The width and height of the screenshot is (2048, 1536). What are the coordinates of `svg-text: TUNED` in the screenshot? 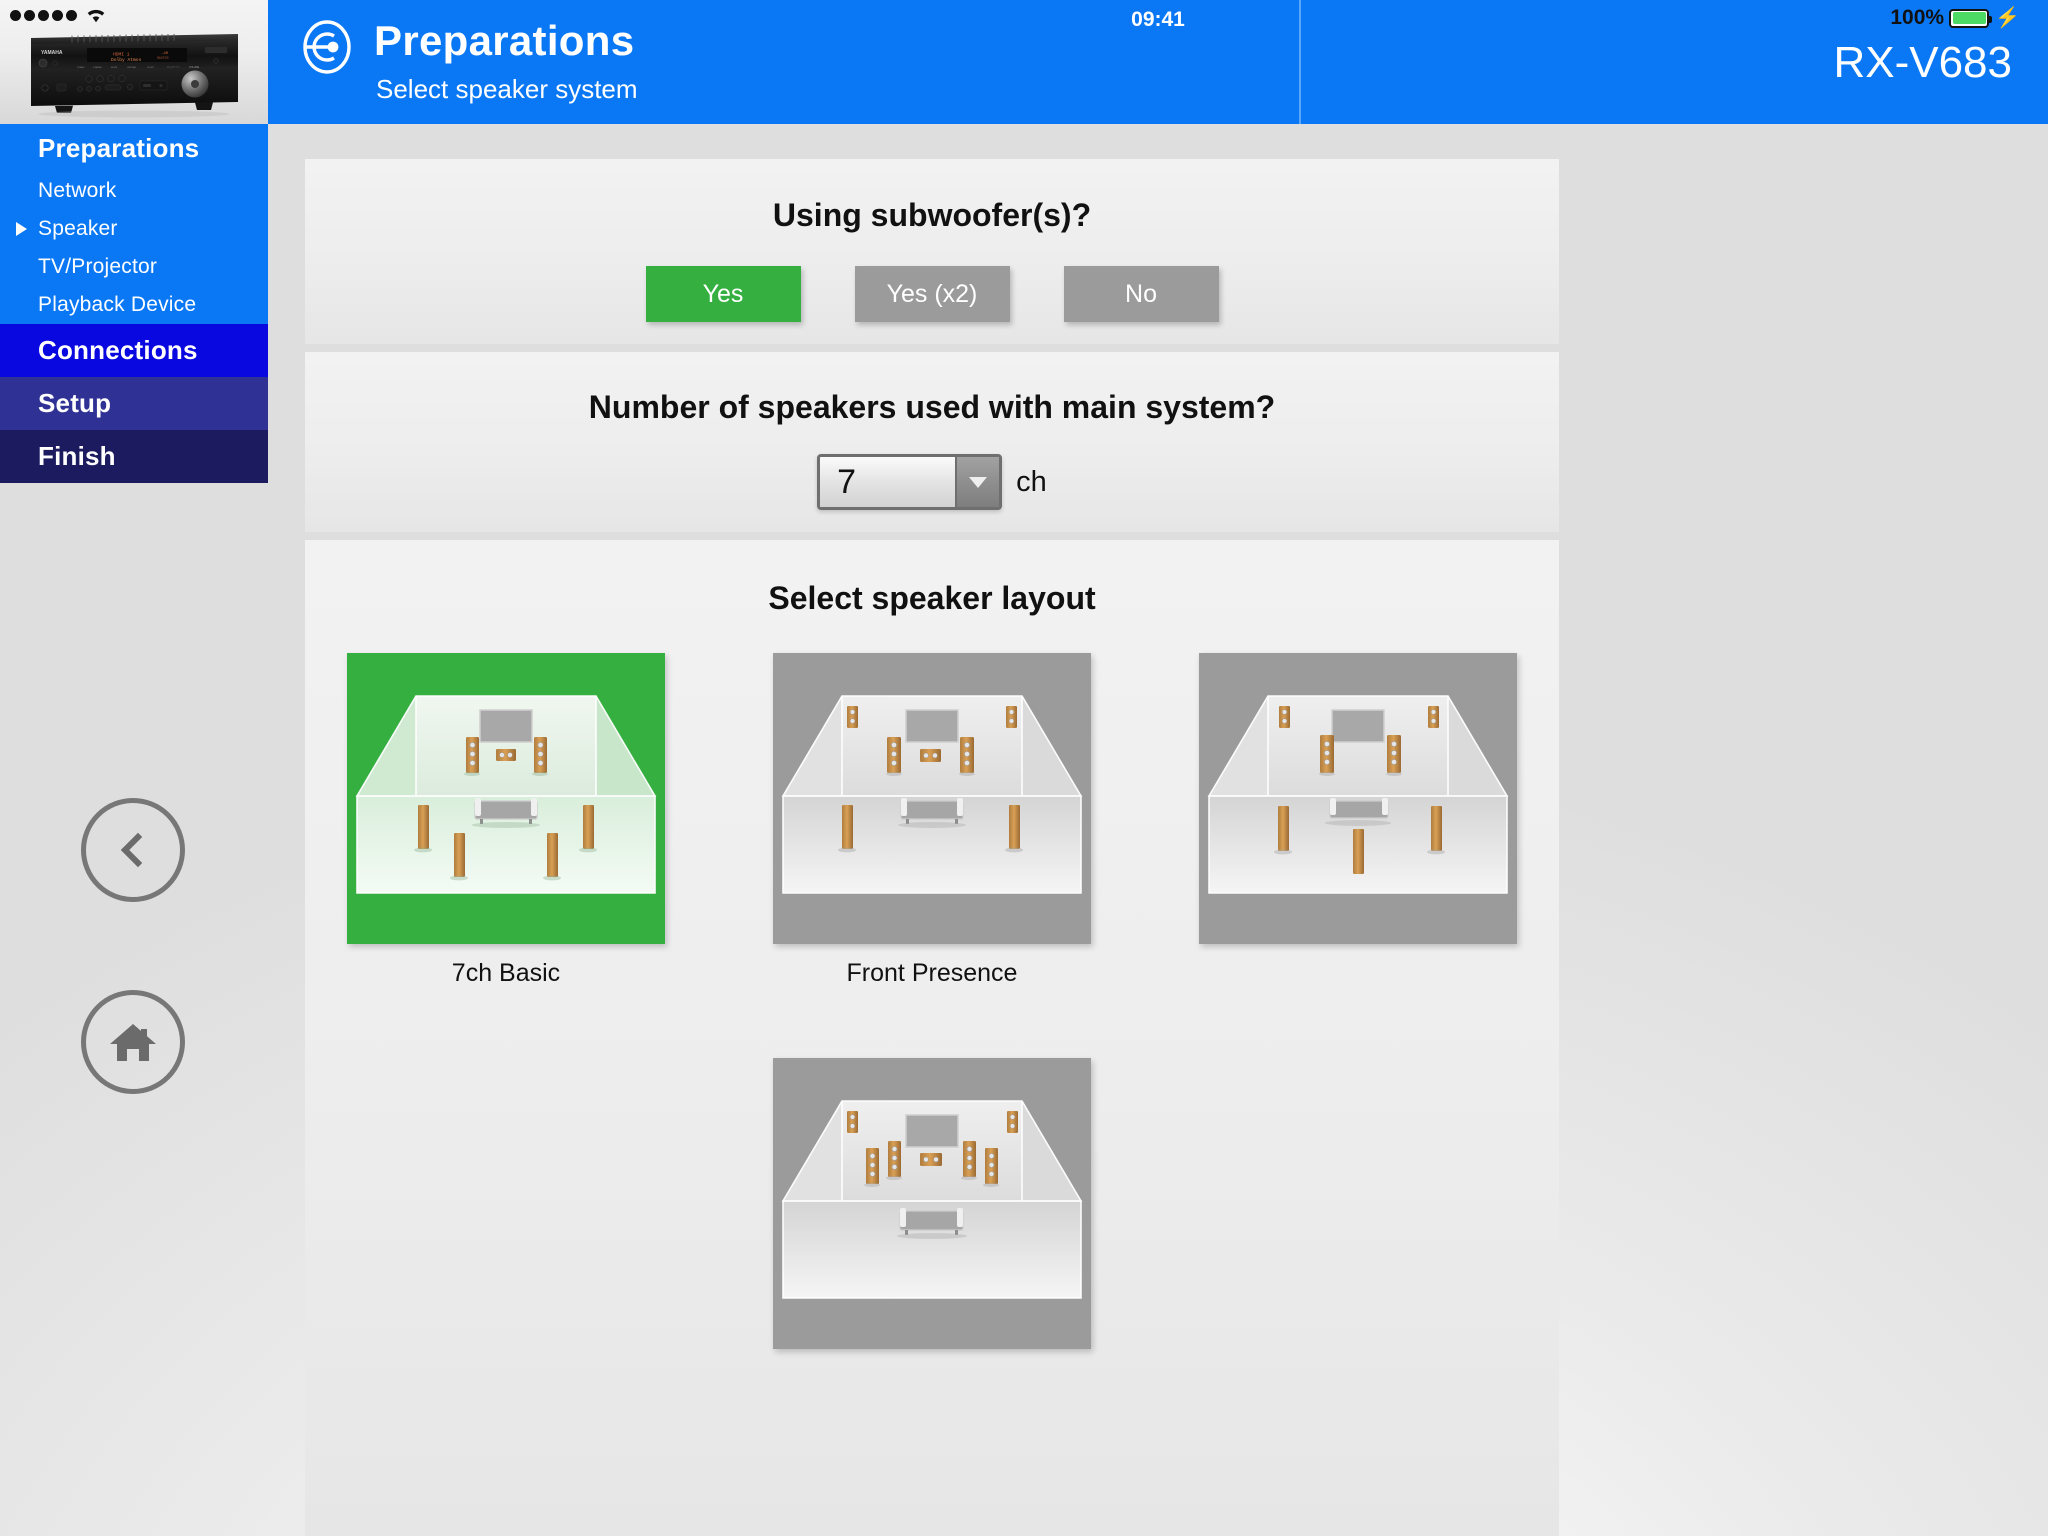 It's located at (81, 68).